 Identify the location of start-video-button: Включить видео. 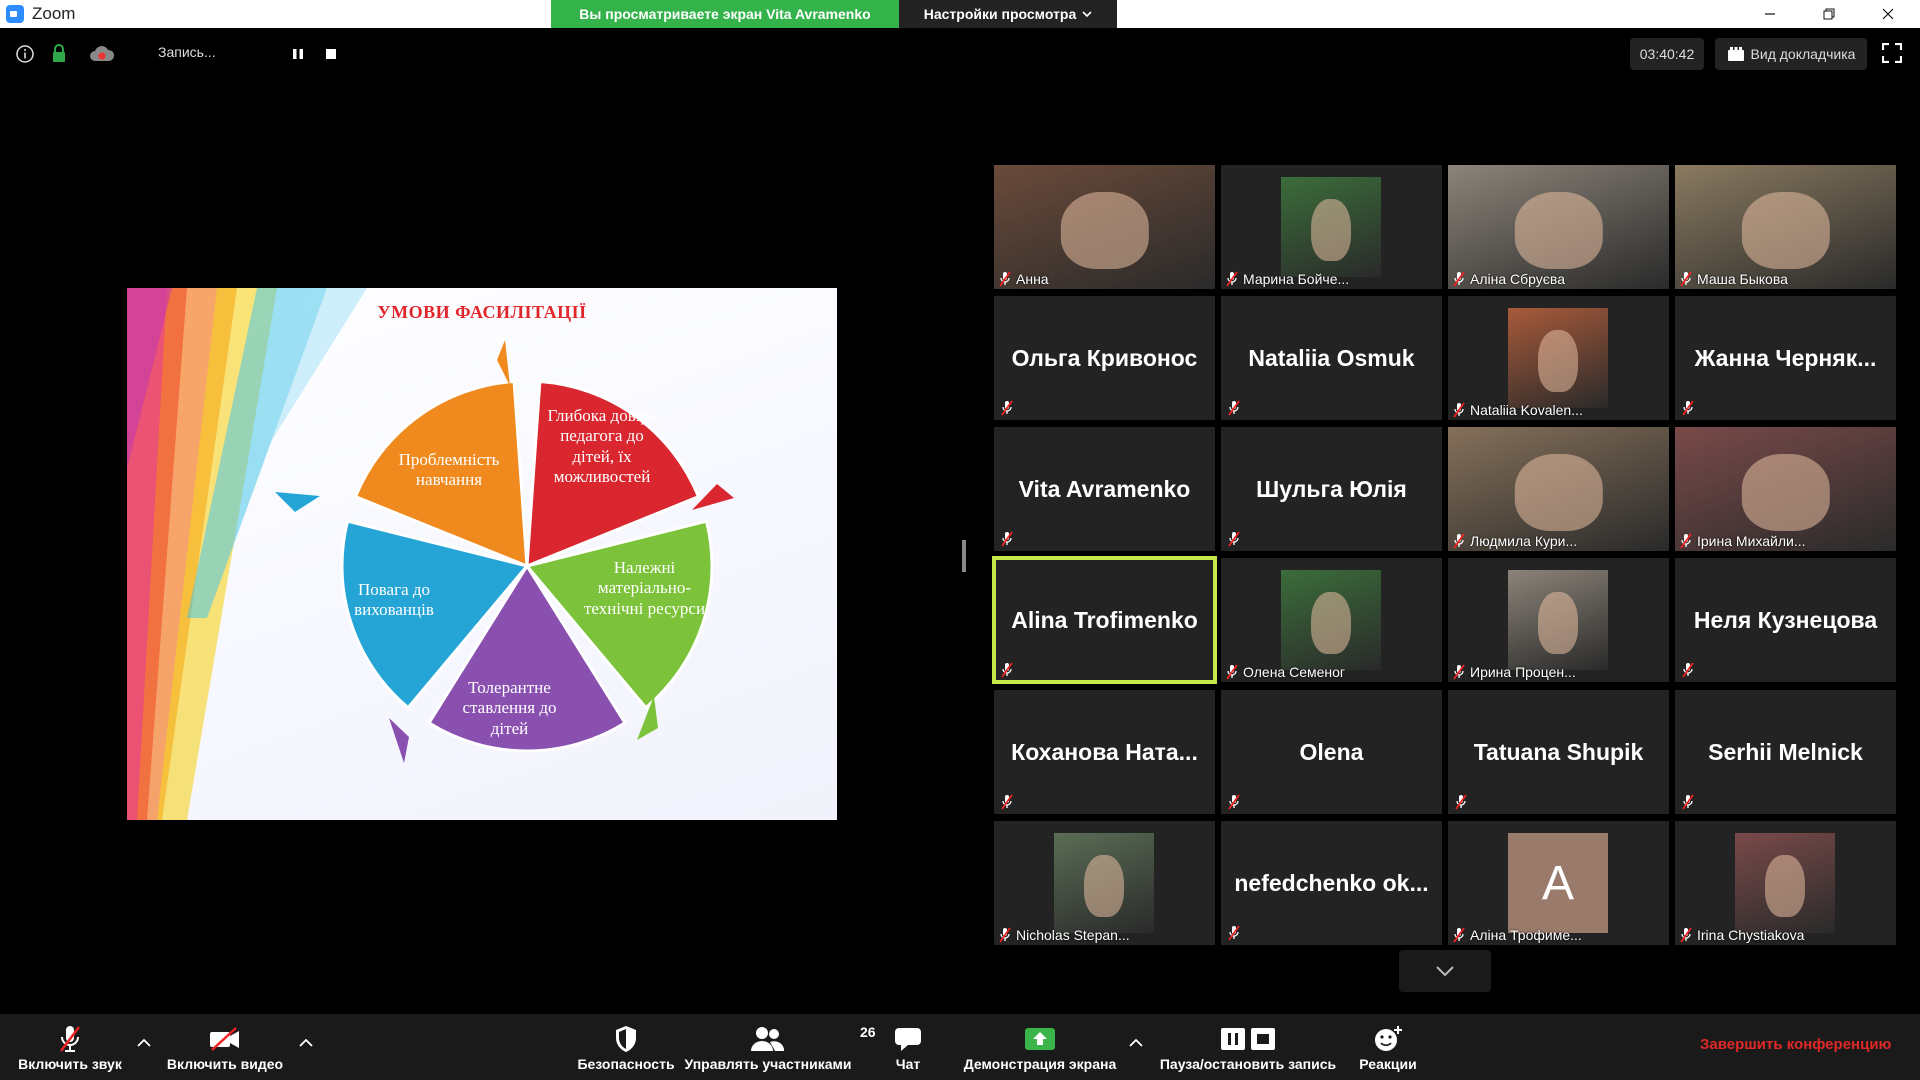
(225, 1047).